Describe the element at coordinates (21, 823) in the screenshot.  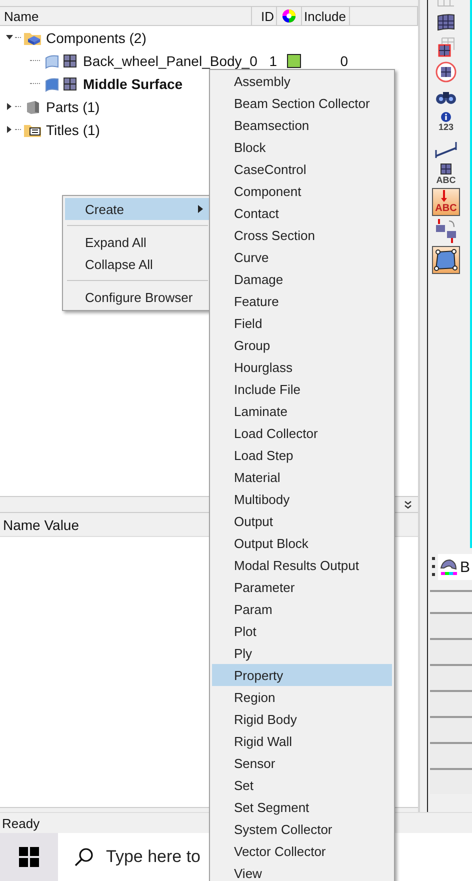
I see `status-text: Ready` at that location.